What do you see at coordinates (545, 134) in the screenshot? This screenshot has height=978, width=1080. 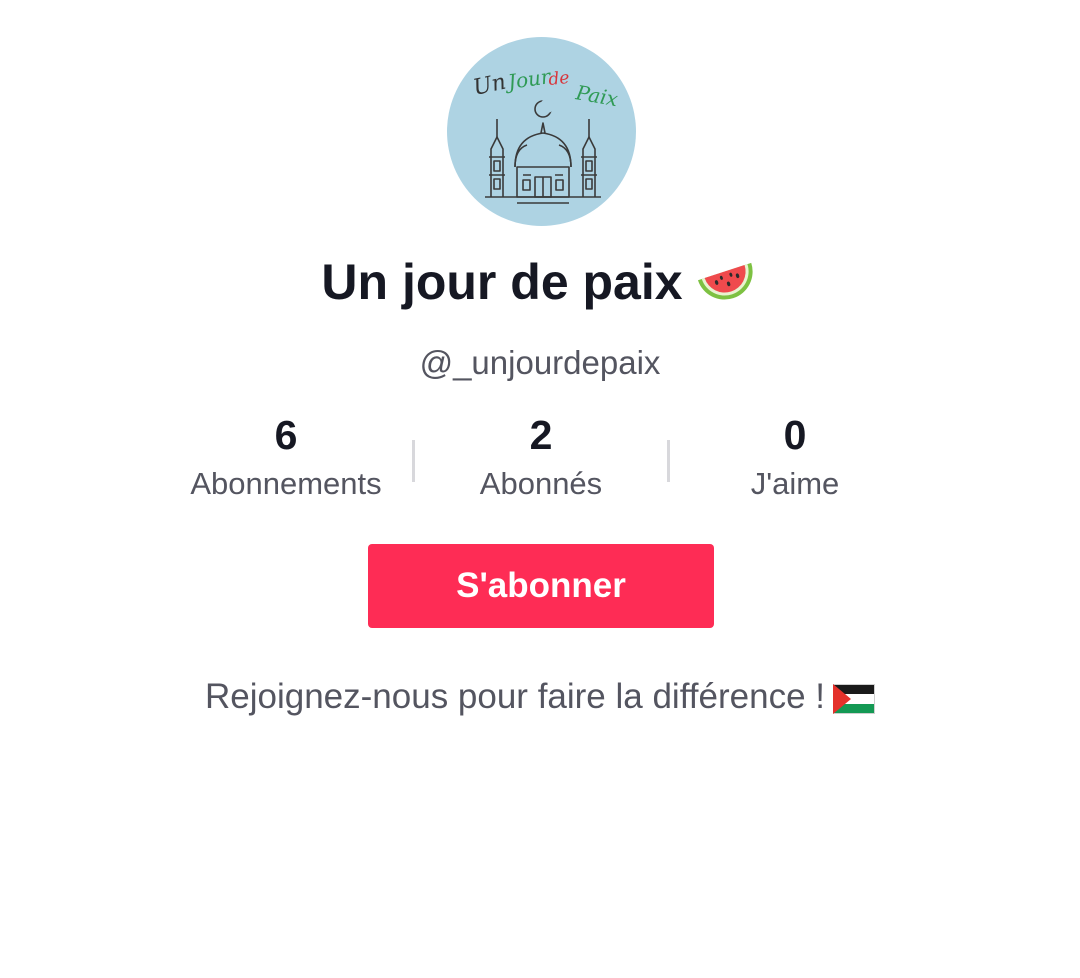 I see `mosque-logo-icon: Un Jour de Paix` at bounding box center [545, 134].